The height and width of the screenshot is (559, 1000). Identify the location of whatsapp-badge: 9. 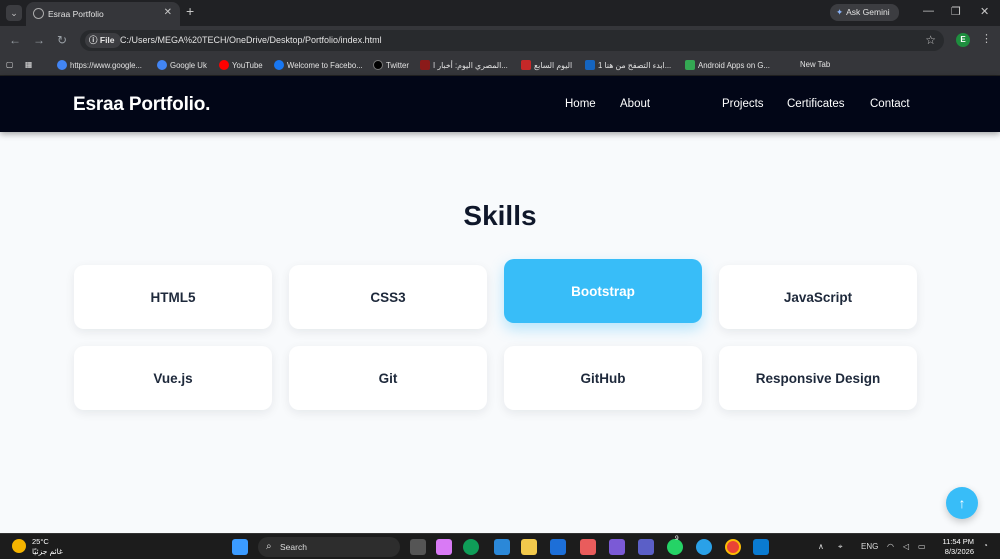
(677, 538).